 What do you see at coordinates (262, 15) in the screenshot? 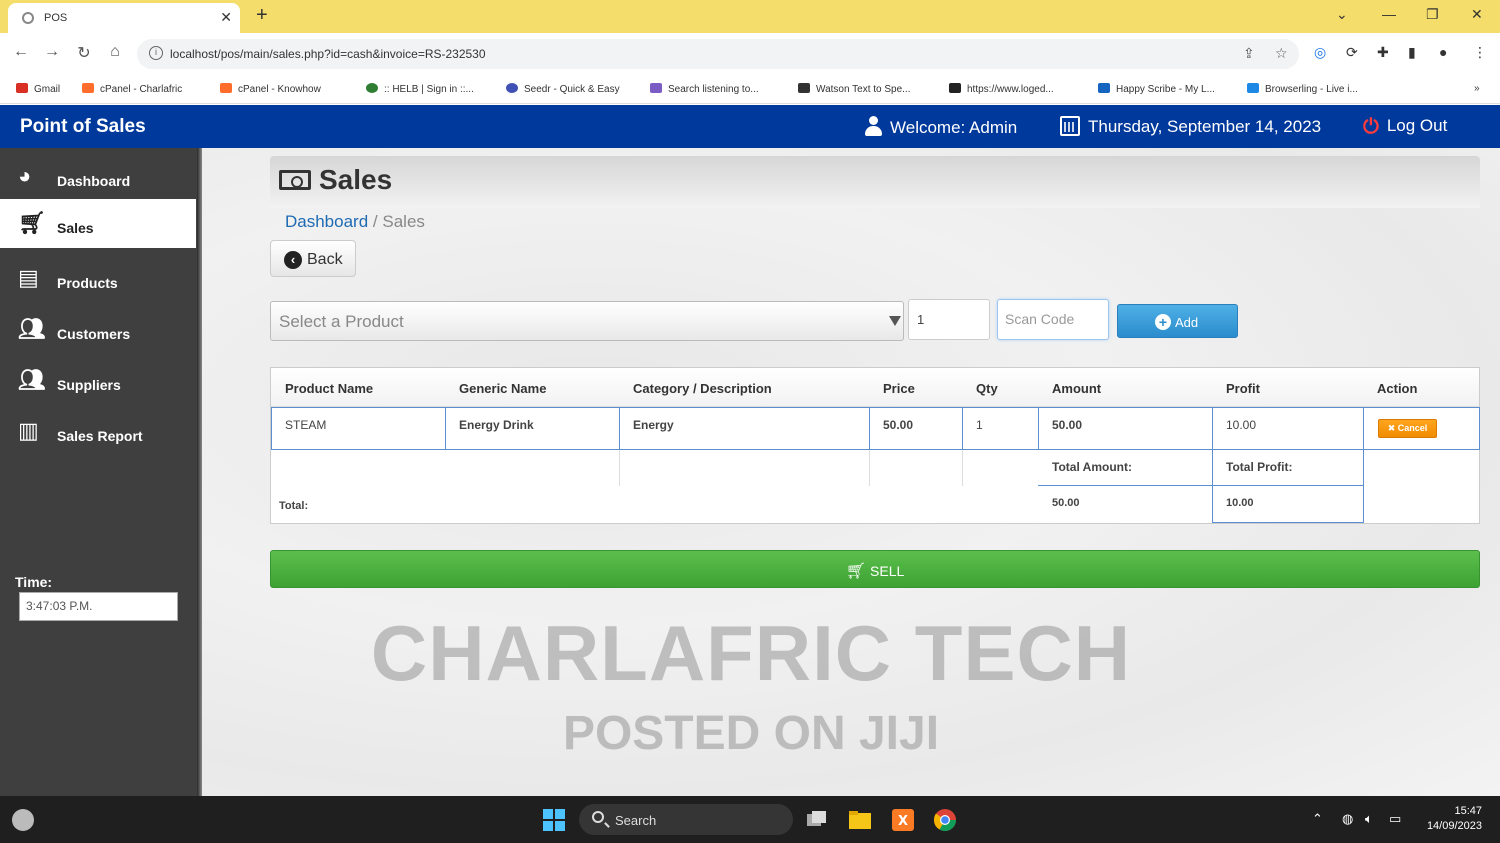
I see `new-tab-button: +` at bounding box center [262, 15].